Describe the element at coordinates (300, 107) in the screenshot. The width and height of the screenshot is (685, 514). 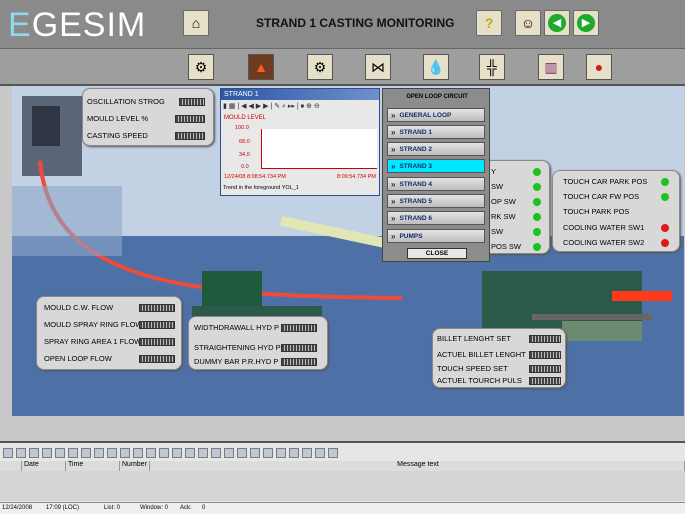
I see `trend-toolbar: ▮ ▦ | ◀ ◀ ▶ ▶ | ✎ ⌕ ▸▸ | ⏹ ⊕ ⊖` at that location.